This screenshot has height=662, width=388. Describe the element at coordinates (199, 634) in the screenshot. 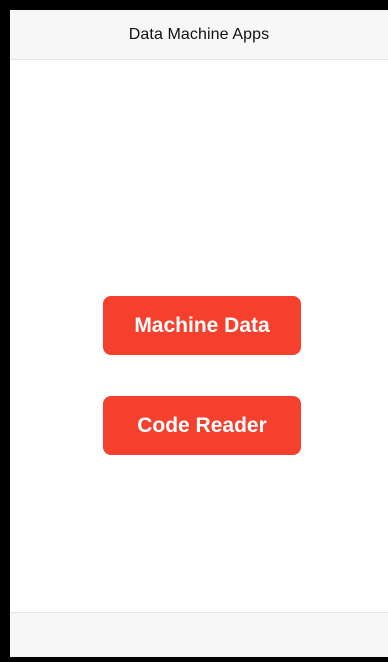

I see `bottom-toolbar` at that location.